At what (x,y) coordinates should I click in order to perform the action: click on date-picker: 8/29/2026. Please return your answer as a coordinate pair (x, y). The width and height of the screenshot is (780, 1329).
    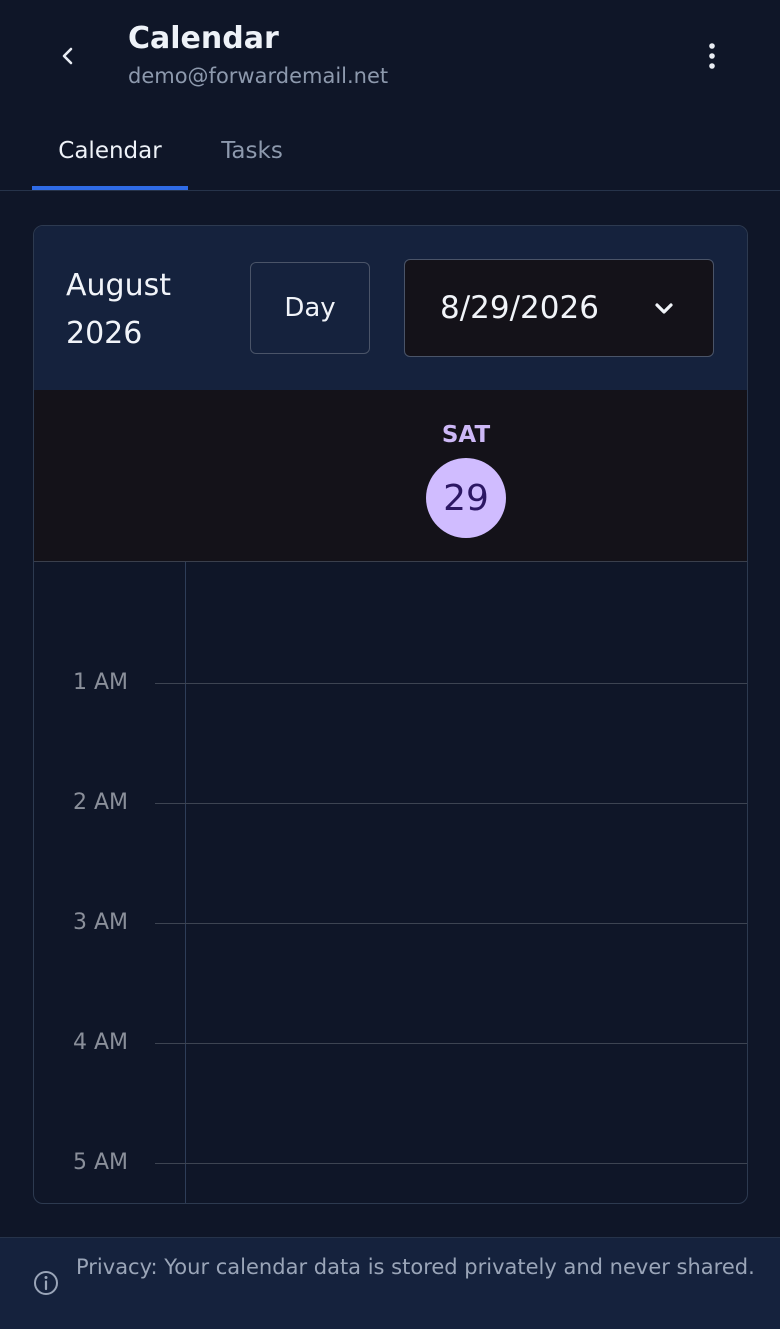
    Looking at the image, I should click on (559, 308).